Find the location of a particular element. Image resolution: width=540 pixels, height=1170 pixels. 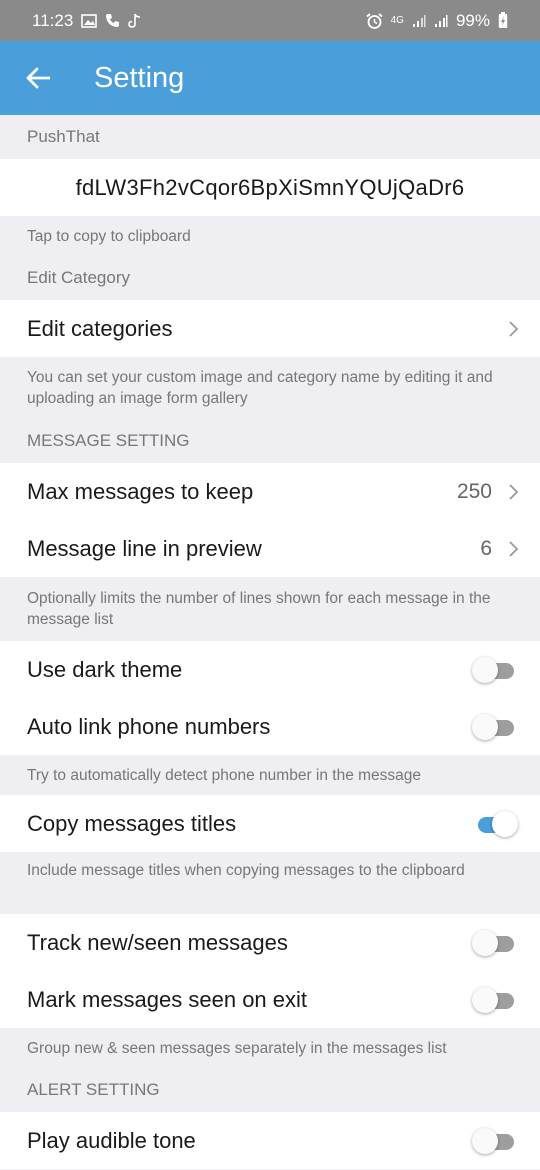

max-messages-row: Max messages to keep 250 is located at coordinates (270, 491).